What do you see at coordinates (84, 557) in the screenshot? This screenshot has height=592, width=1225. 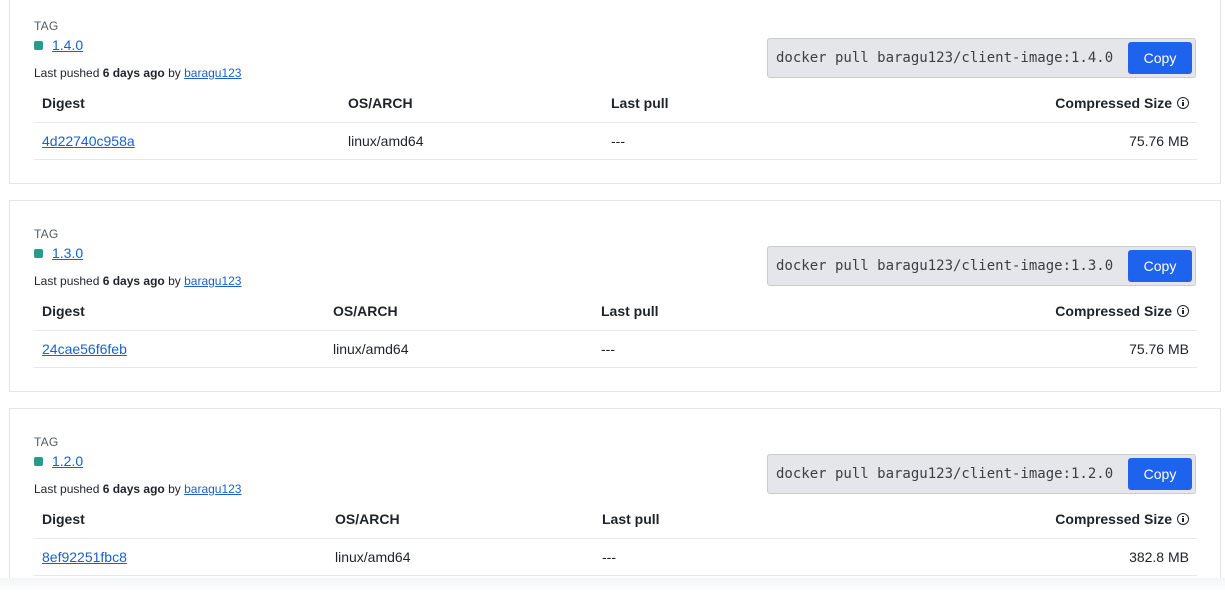 I see `digest-link: 8ef92251fbc8` at bounding box center [84, 557].